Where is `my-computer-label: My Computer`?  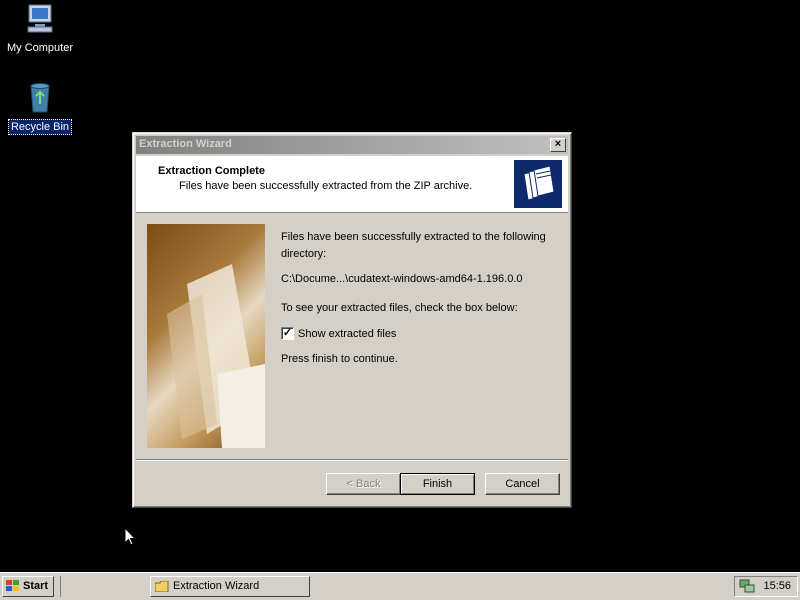 my-computer-label: My Computer is located at coordinates (40, 48).